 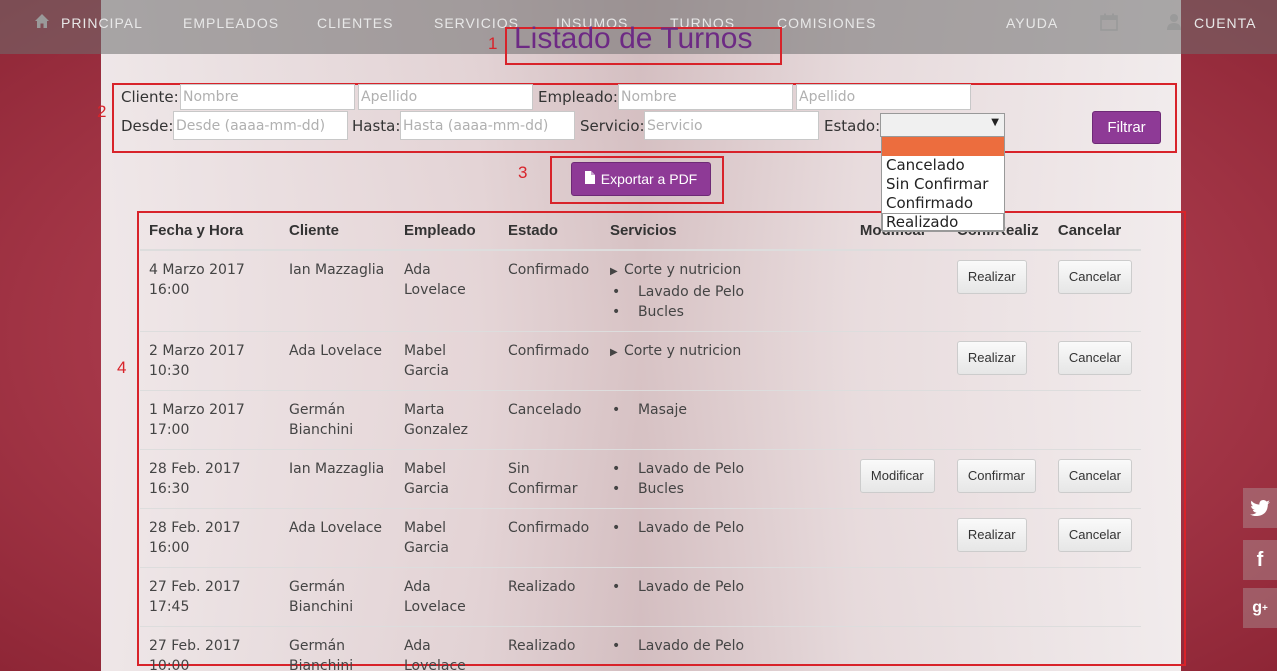 I want to click on estado-option-sin-confirmar: Sin Confirmar, so click(x=943, y=184).